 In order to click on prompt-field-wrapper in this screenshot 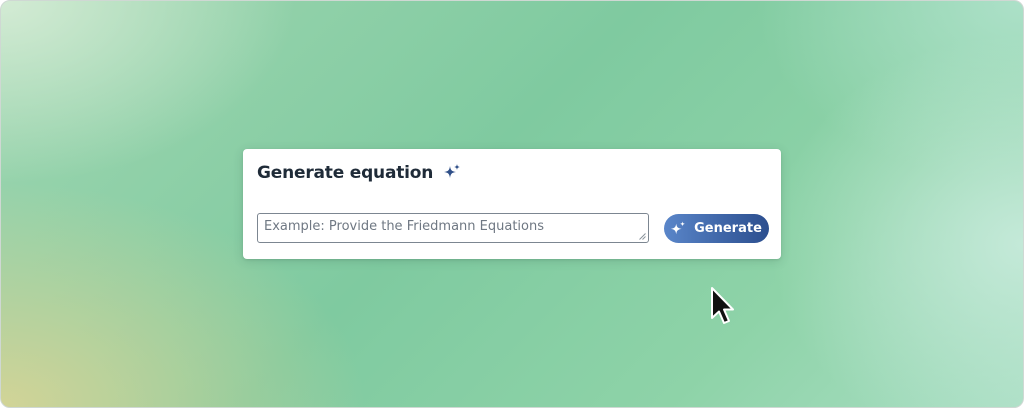, I will do `click(453, 228)`.